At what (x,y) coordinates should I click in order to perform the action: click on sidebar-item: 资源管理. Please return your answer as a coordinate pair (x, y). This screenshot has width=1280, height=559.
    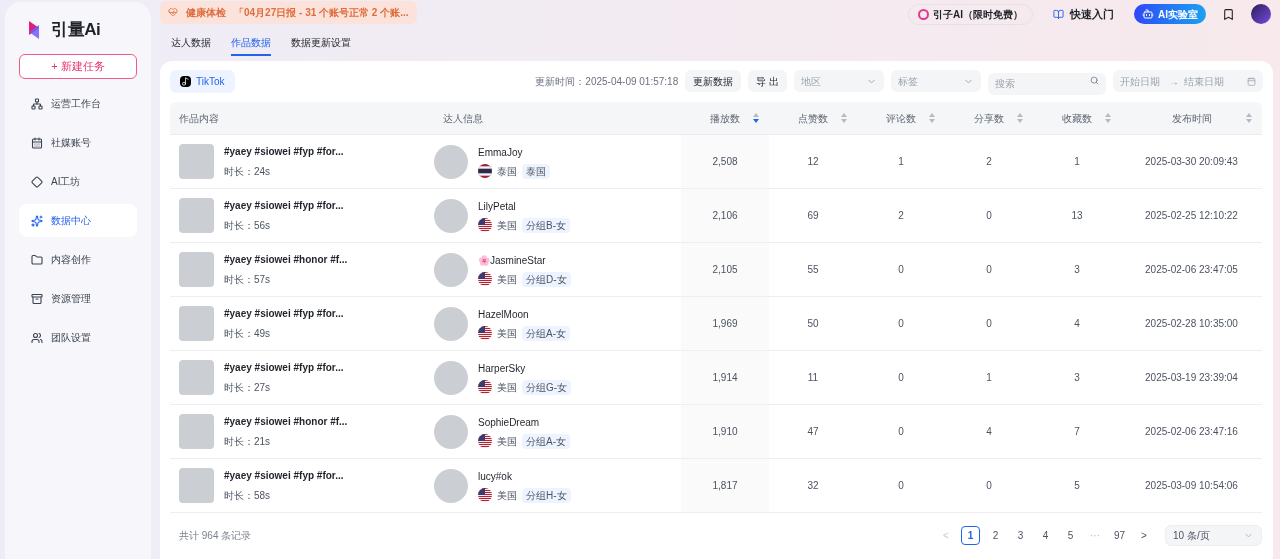
    Looking at the image, I should click on (78, 298).